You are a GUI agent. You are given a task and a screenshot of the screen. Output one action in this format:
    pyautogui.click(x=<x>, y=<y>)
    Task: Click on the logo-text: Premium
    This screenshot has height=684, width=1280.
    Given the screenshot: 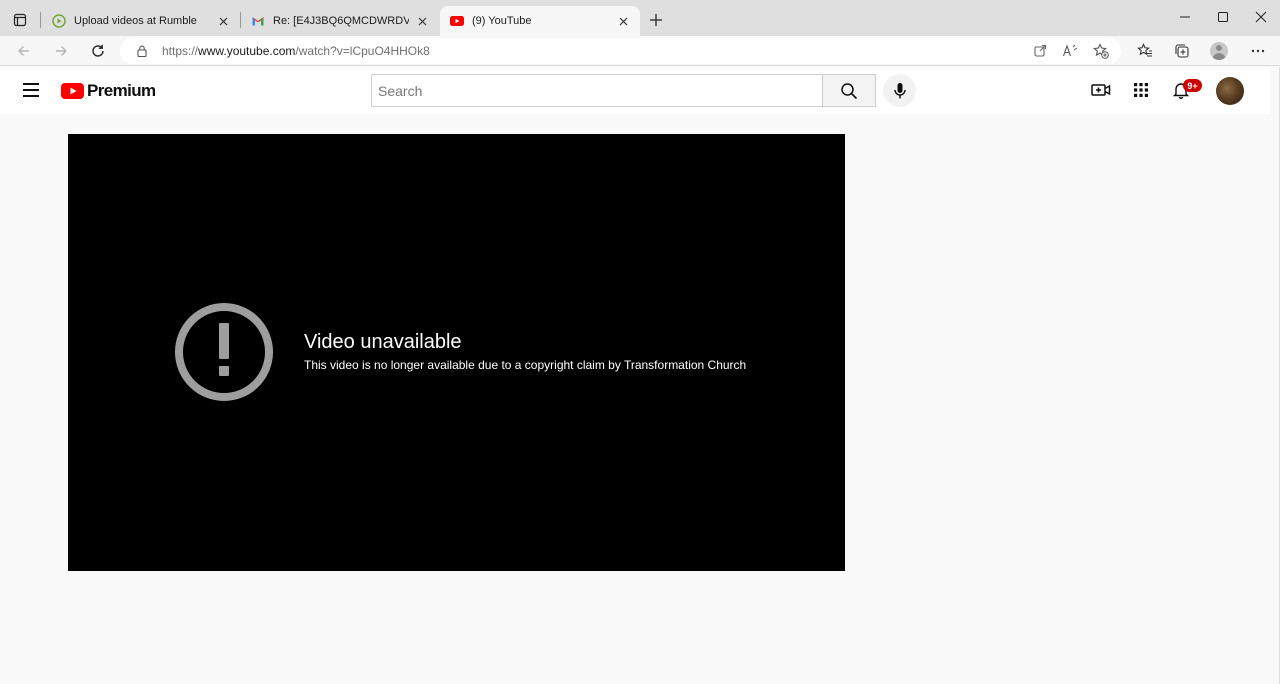 What is the action you would take?
    pyautogui.click(x=121, y=90)
    